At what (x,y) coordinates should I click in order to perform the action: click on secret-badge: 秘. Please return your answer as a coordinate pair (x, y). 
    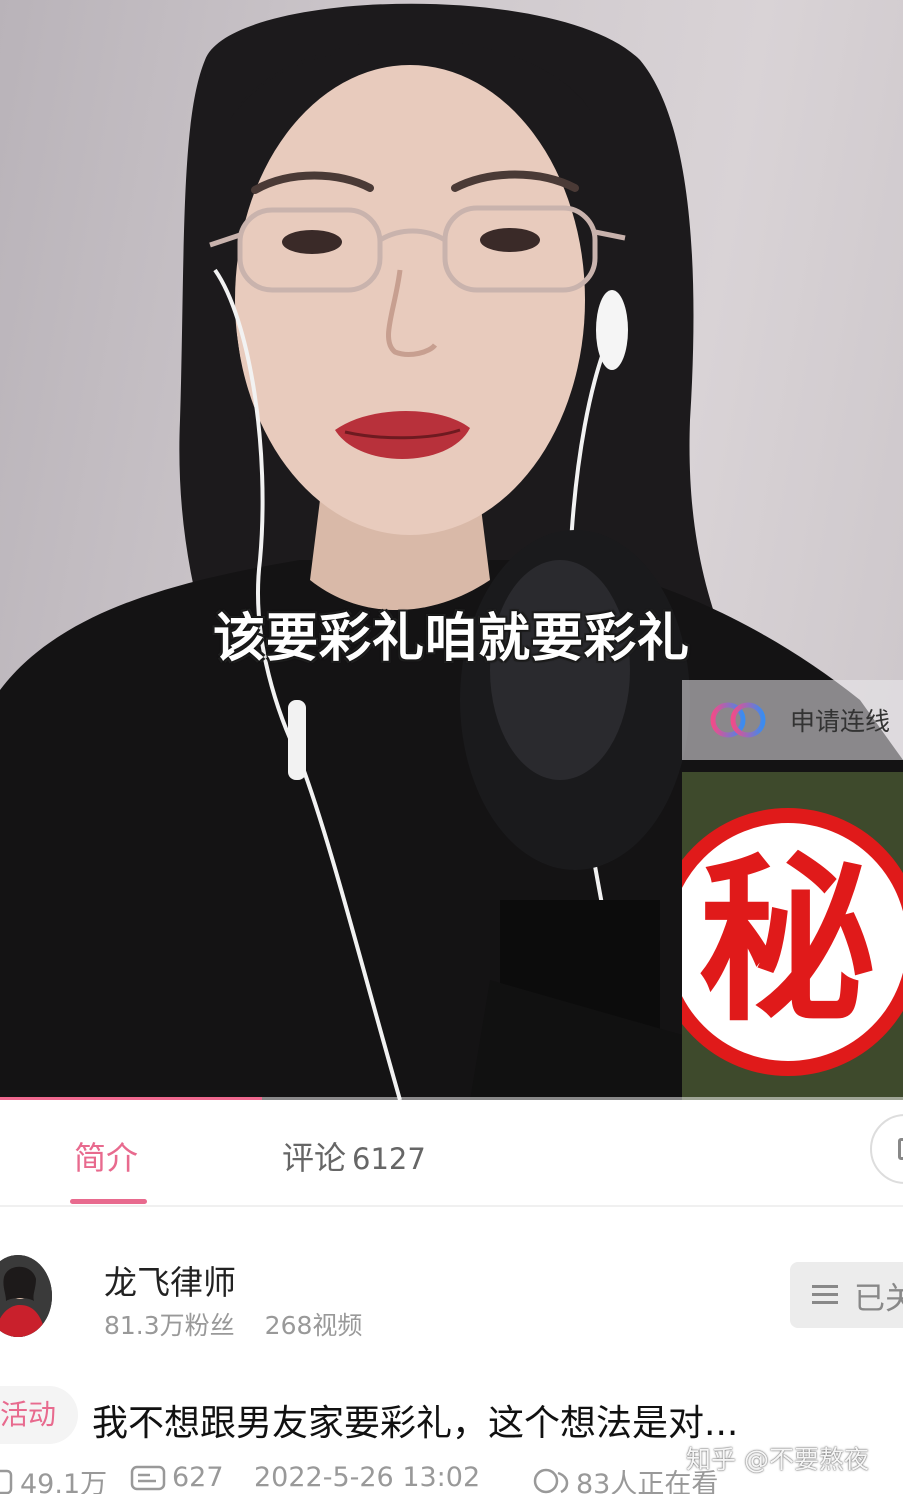
    Looking at the image, I should click on (792, 936).